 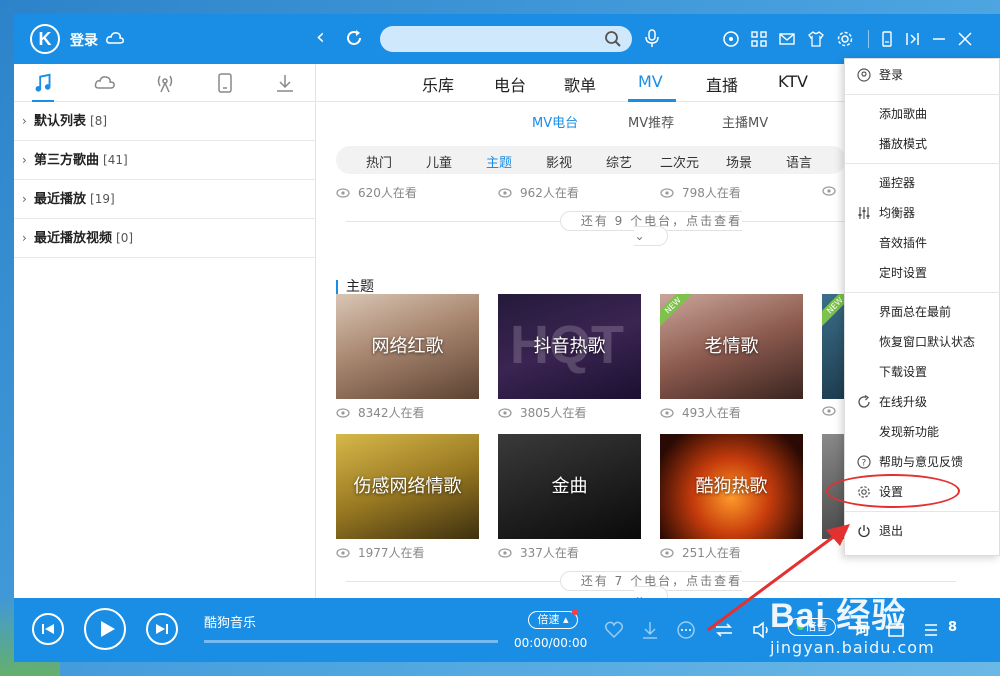 What do you see at coordinates (320, 38) in the screenshot?
I see `back-button: ‹` at bounding box center [320, 38].